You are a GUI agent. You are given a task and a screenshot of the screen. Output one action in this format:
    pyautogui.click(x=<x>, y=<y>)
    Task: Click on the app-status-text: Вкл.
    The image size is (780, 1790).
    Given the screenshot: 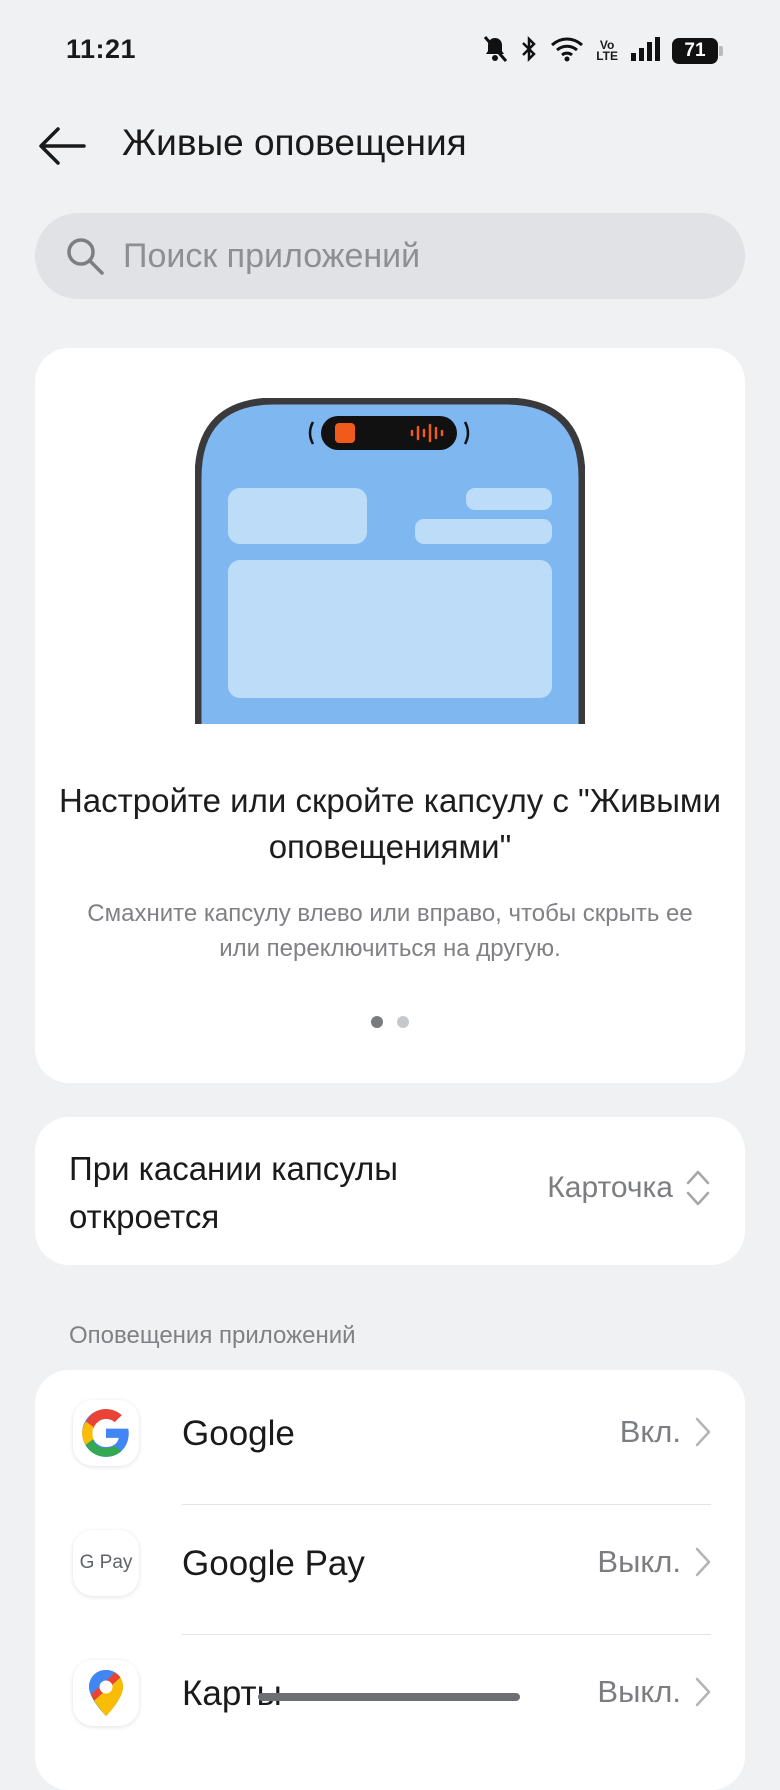 What is the action you would take?
    pyautogui.click(x=650, y=1431)
    